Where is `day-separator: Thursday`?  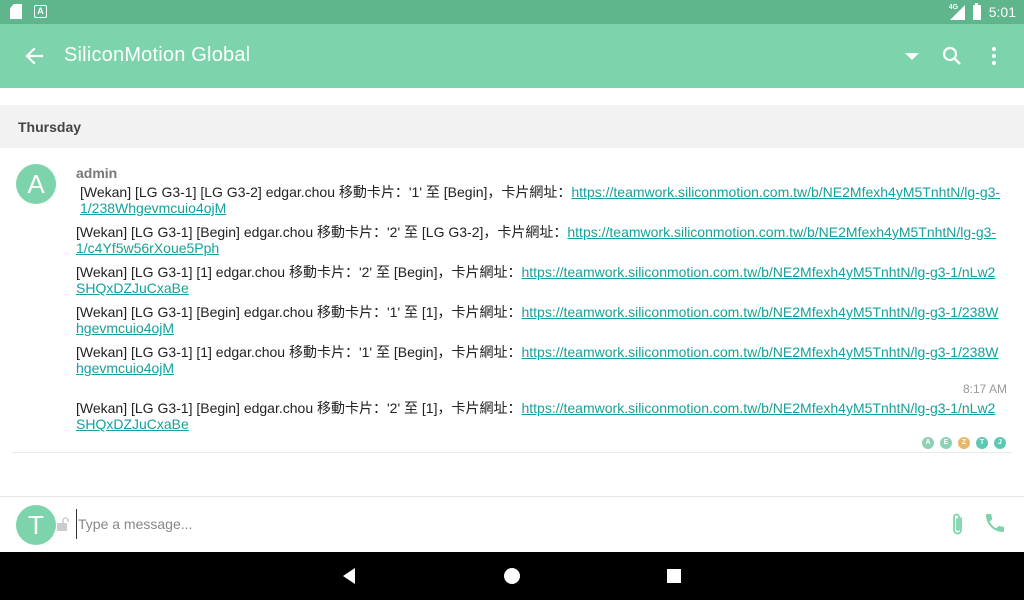 day-separator: Thursday is located at coordinates (512, 126).